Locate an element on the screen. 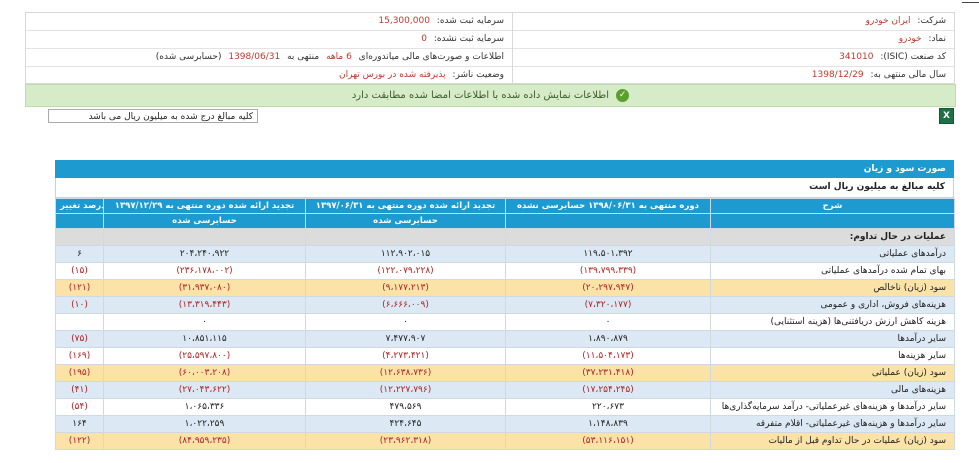 The height and width of the screenshot is (463, 979). value-1397-12-29-cell: ۰ is located at coordinates (204, 322).